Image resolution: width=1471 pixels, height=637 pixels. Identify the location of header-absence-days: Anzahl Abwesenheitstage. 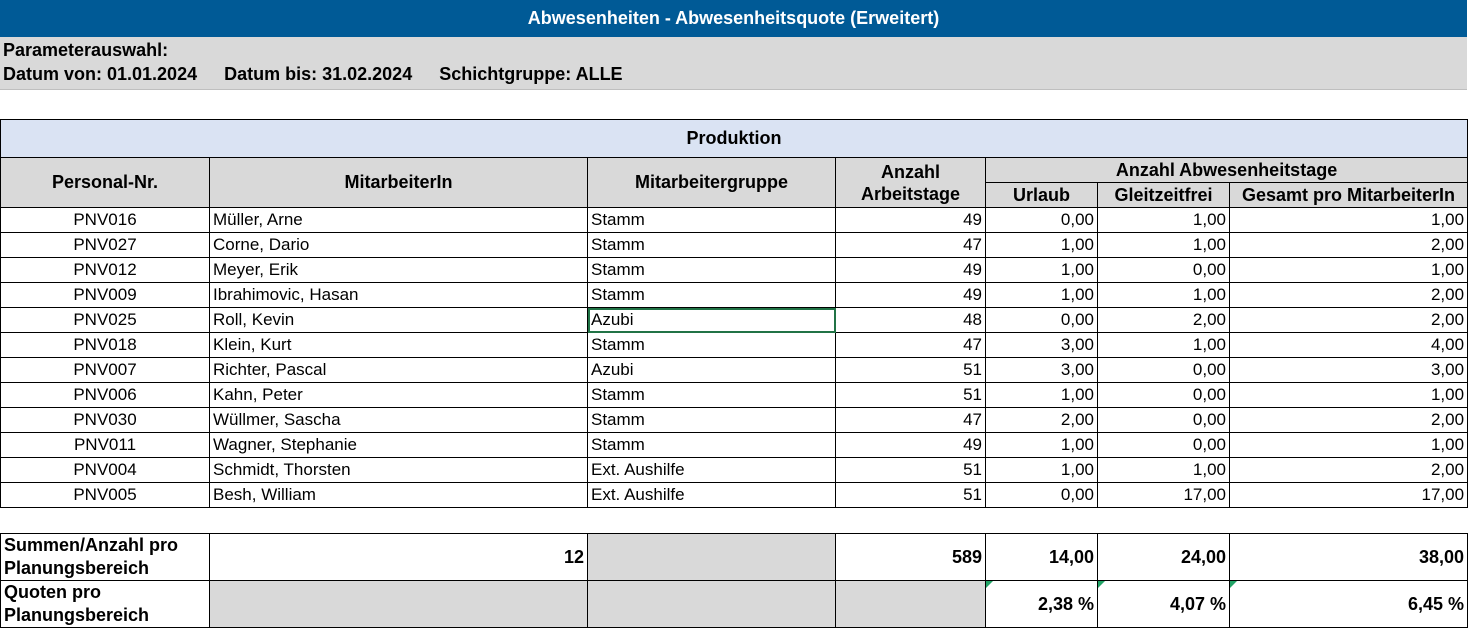
(1226, 170).